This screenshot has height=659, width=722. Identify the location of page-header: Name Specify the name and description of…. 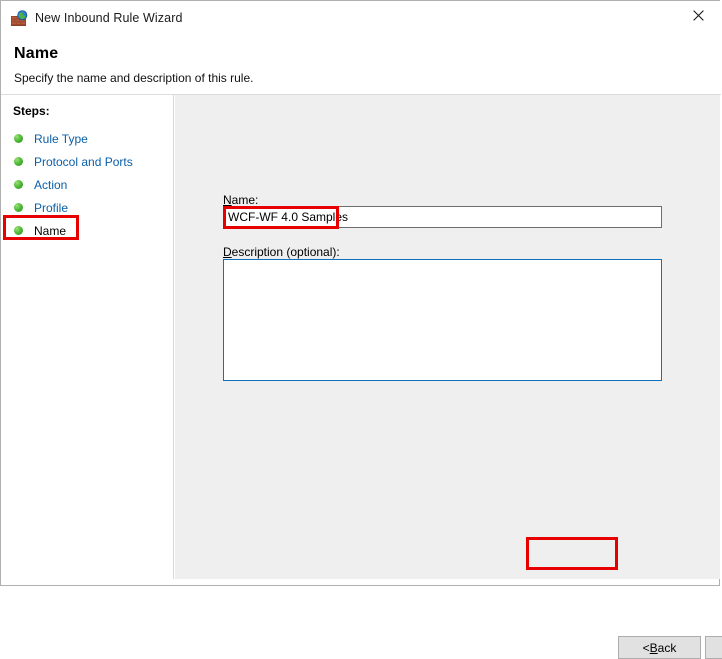
(361, 65).